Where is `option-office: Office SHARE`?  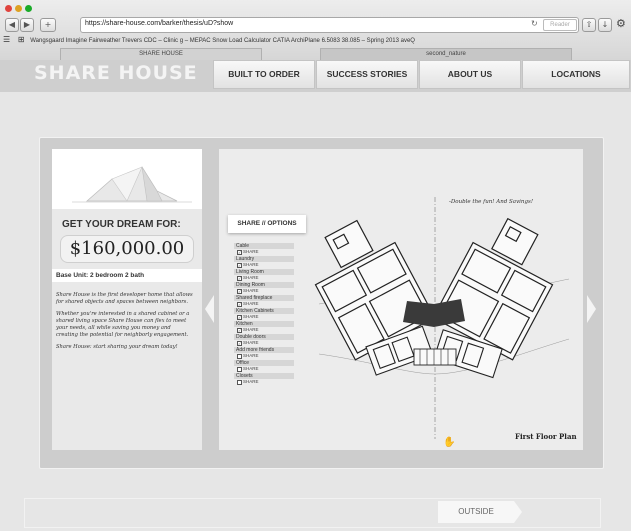 option-office: Office SHARE is located at coordinates (264, 366).